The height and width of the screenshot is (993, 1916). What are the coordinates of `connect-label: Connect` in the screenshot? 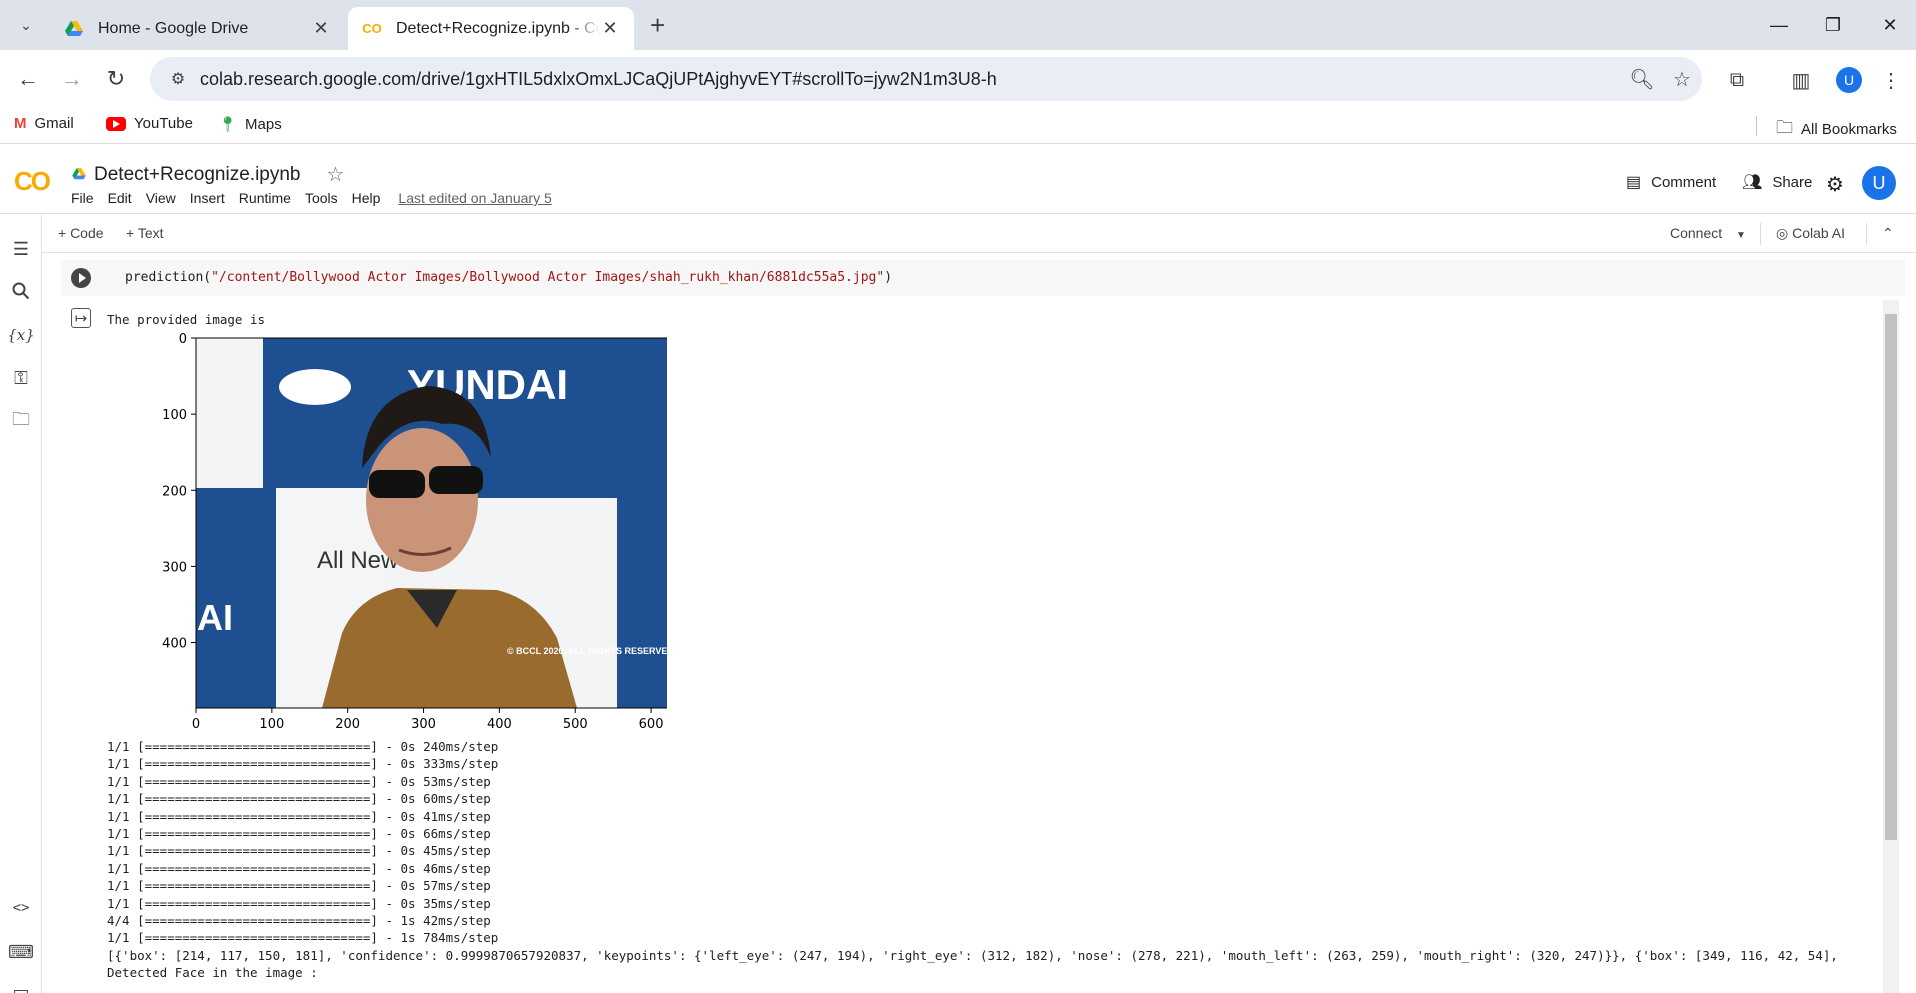 It's located at (1696, 233).